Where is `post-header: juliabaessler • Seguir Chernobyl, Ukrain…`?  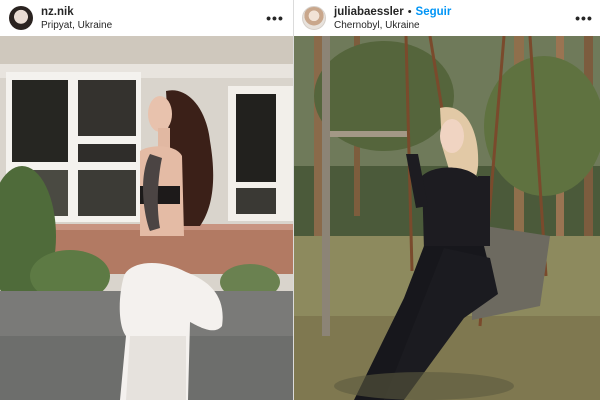 post-header: juliabaessler • Seguir Chernobyl, Ukrain… is located at coordinates (447, 18).